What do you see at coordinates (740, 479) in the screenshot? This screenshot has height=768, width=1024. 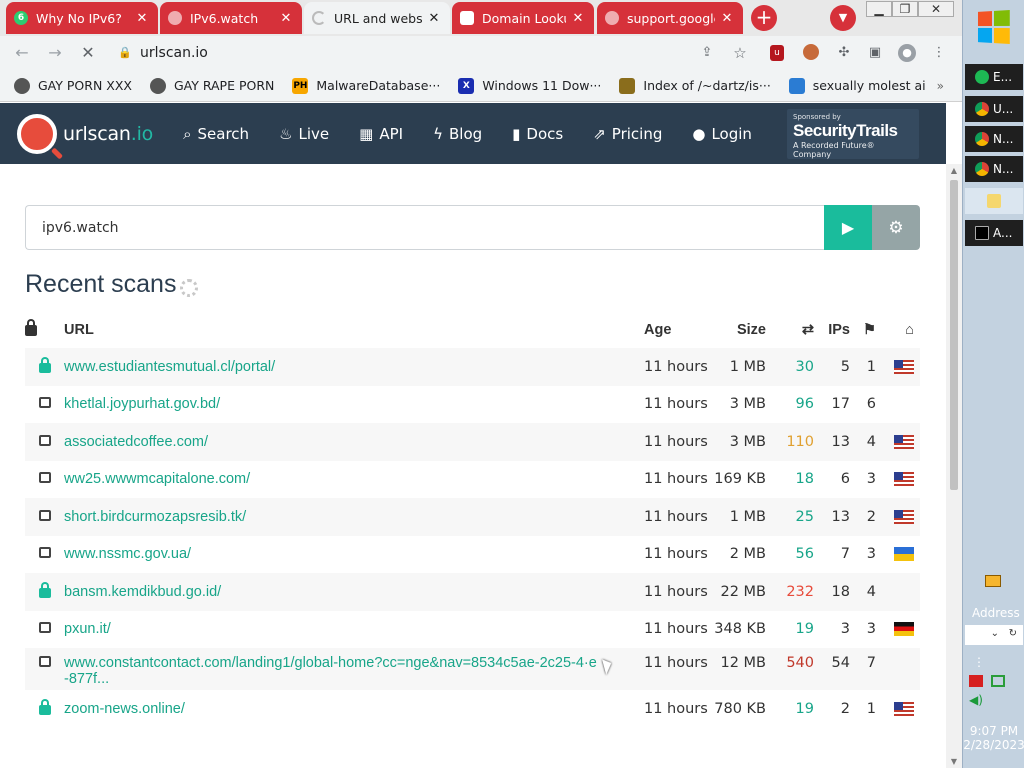 I see `scan-size: 169 KB` at bounding box center [740, 479].